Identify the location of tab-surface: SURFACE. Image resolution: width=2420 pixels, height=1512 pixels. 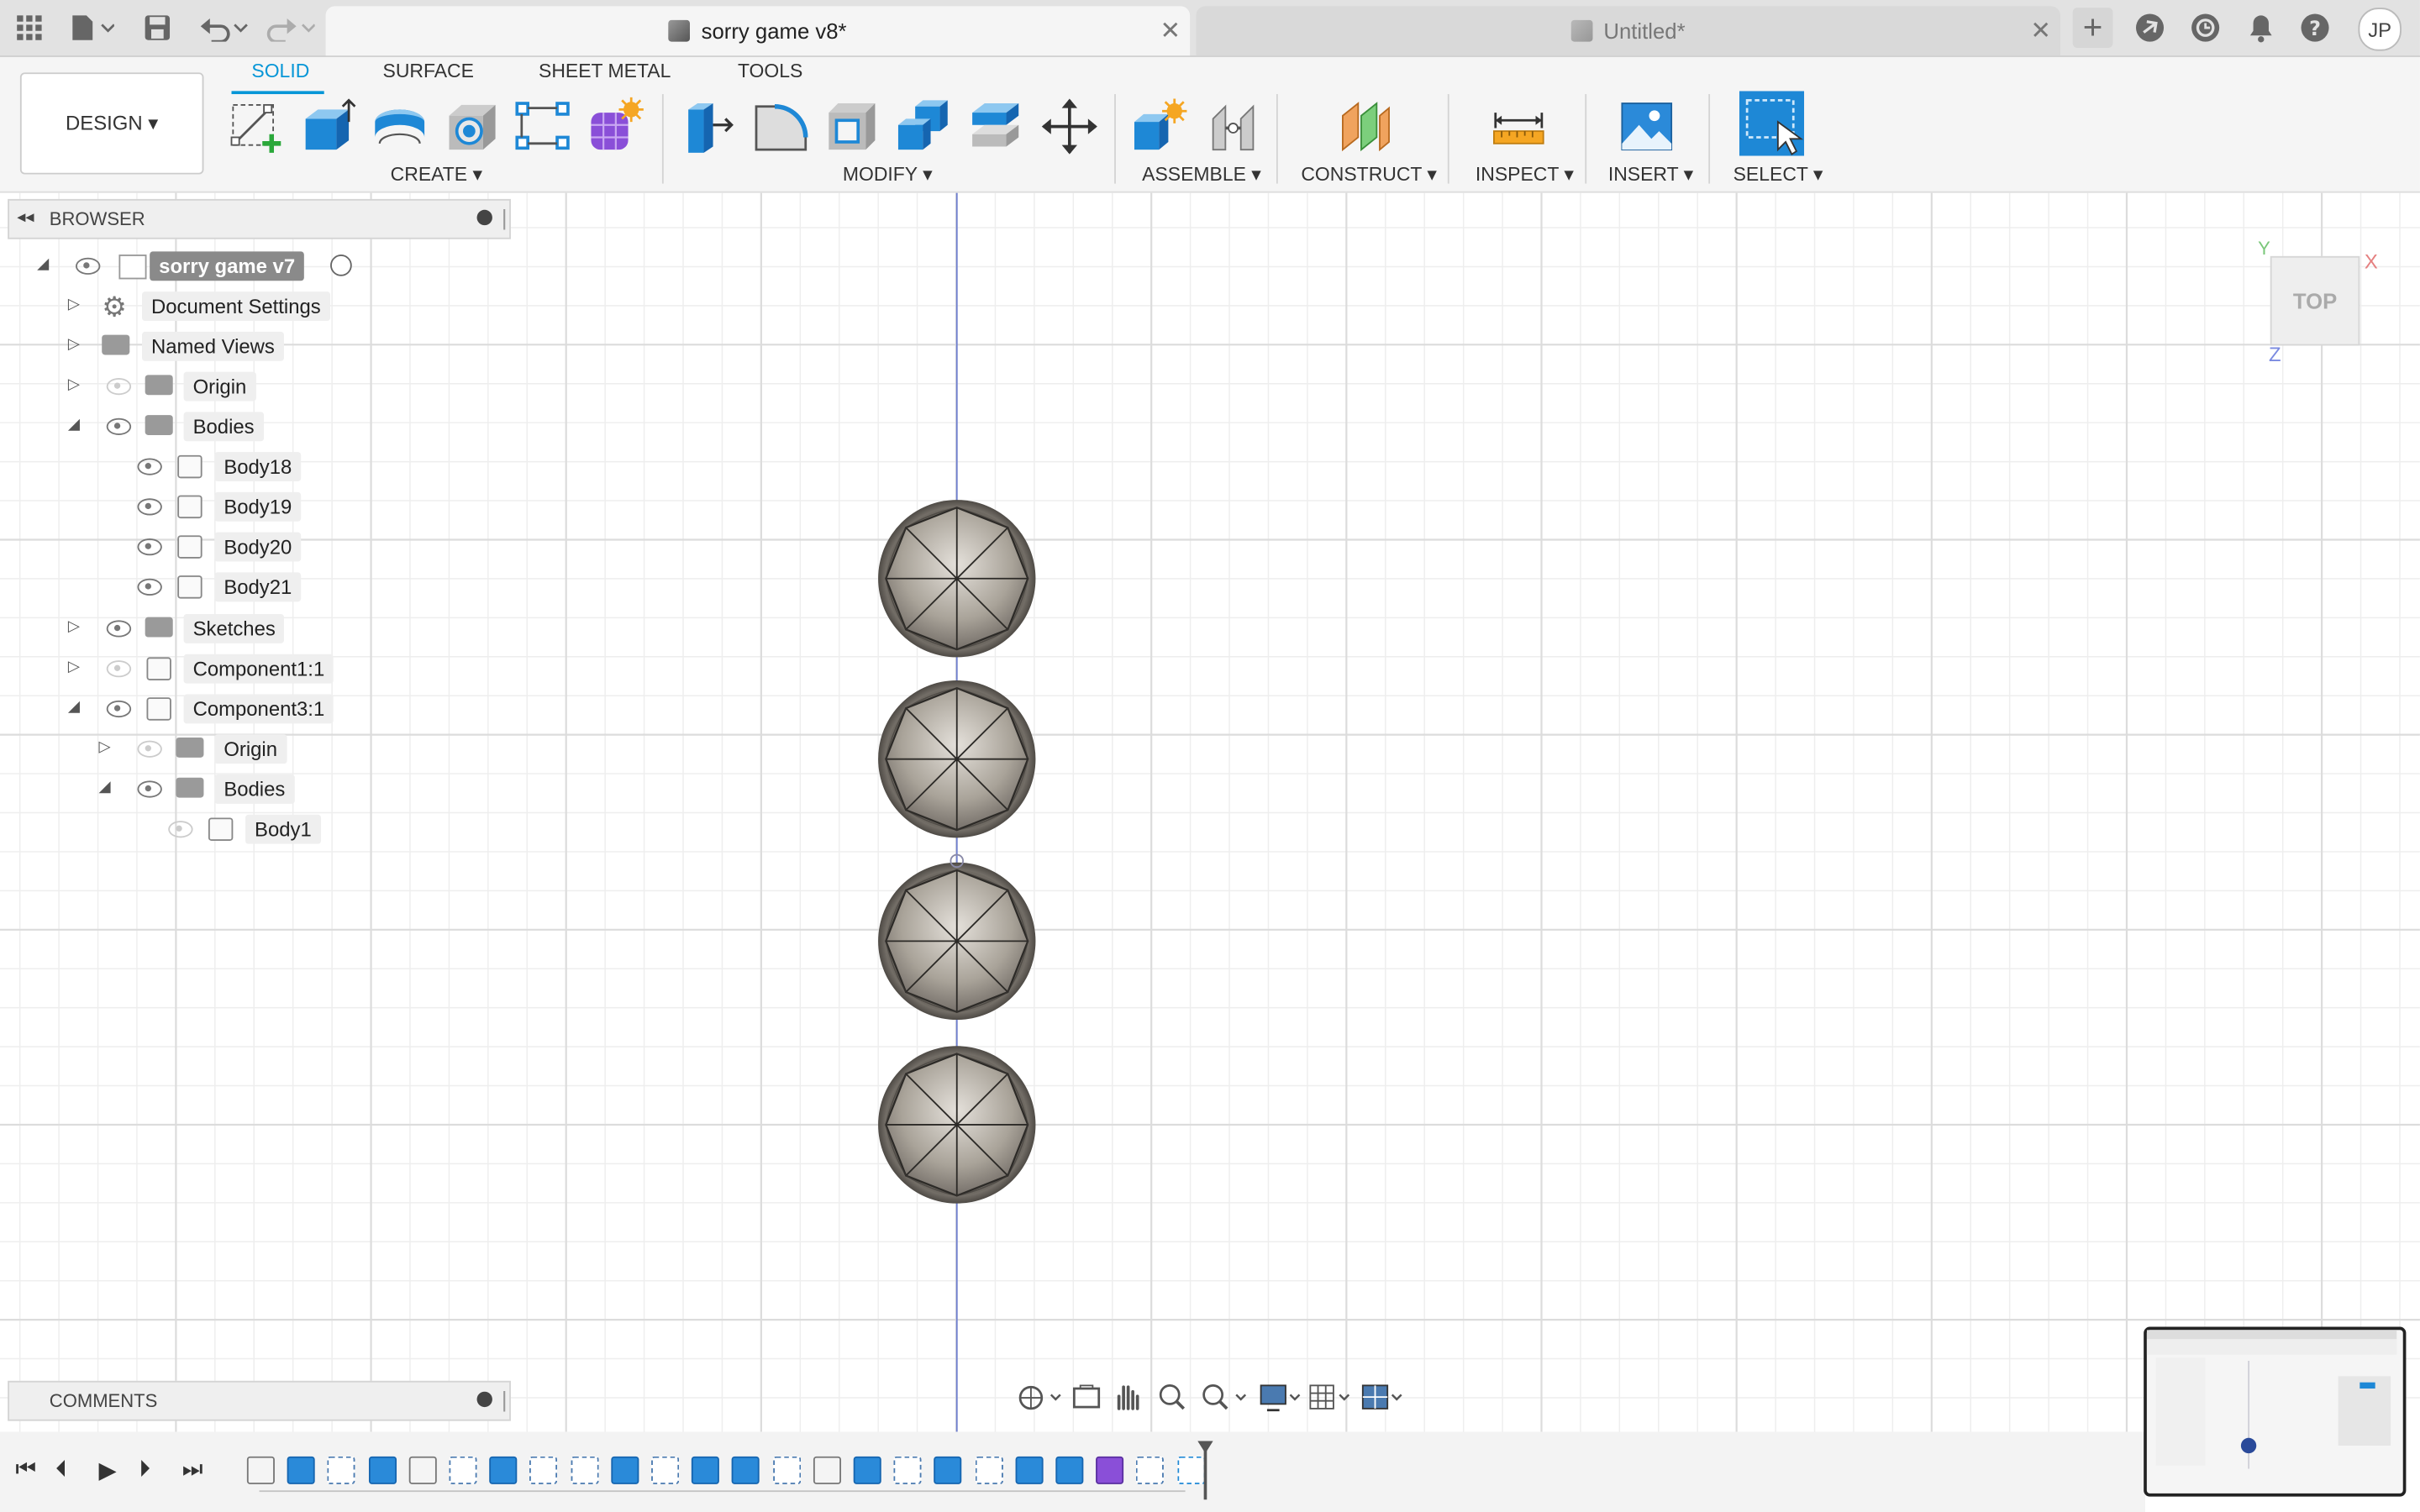
(428, 71).